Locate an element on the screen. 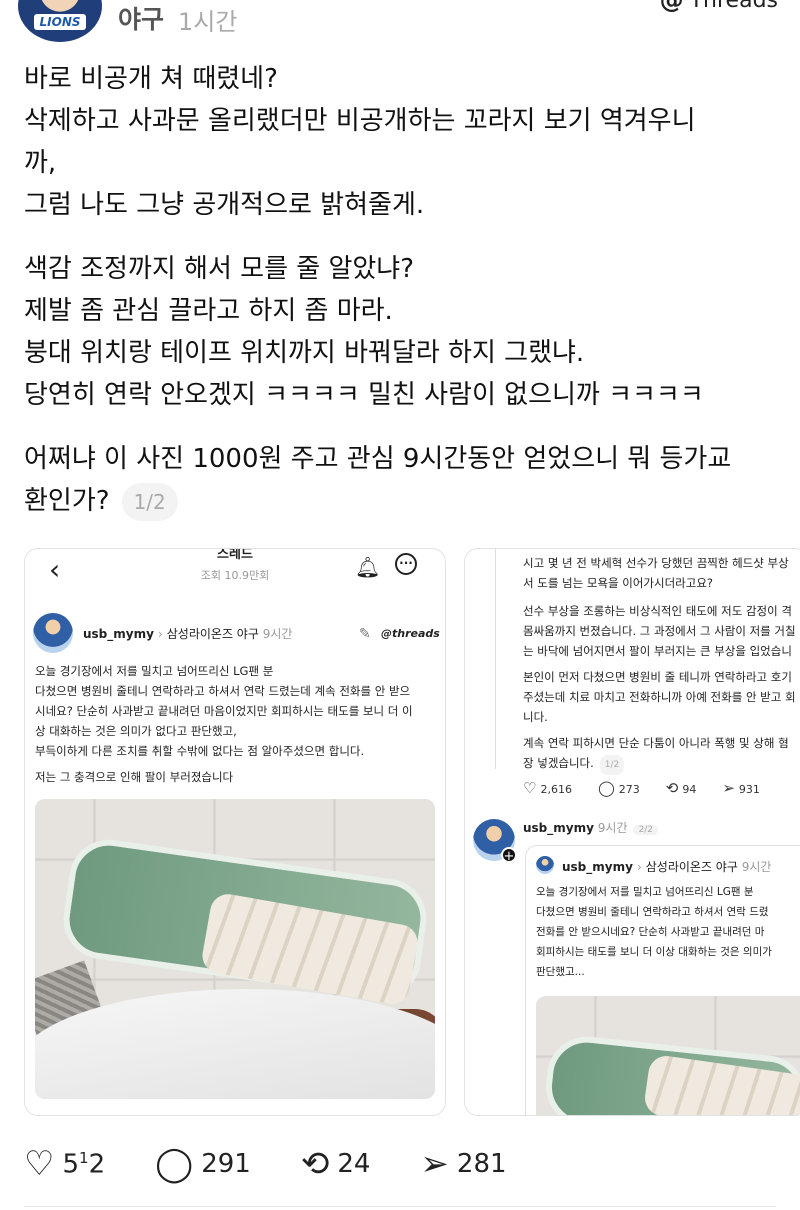 The height and width of the screenshot is (1210, 800). injury-photo is located at coordinates (235, 949).